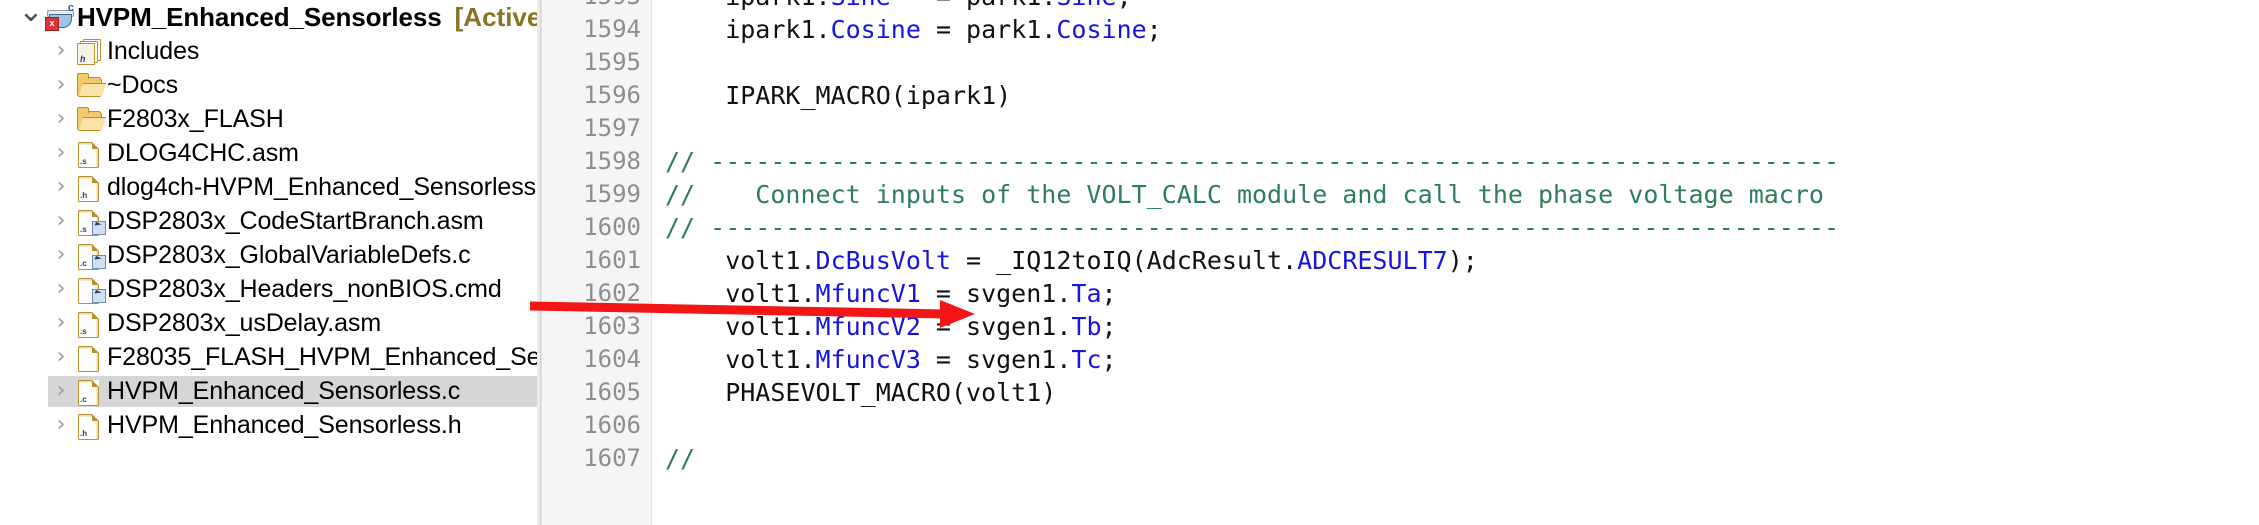 The width and height of the screenshot is (2259, 525). Describe the element at coordinates (1400, 458) in the screenshot. I see `code-line: 1607 //` at that location.